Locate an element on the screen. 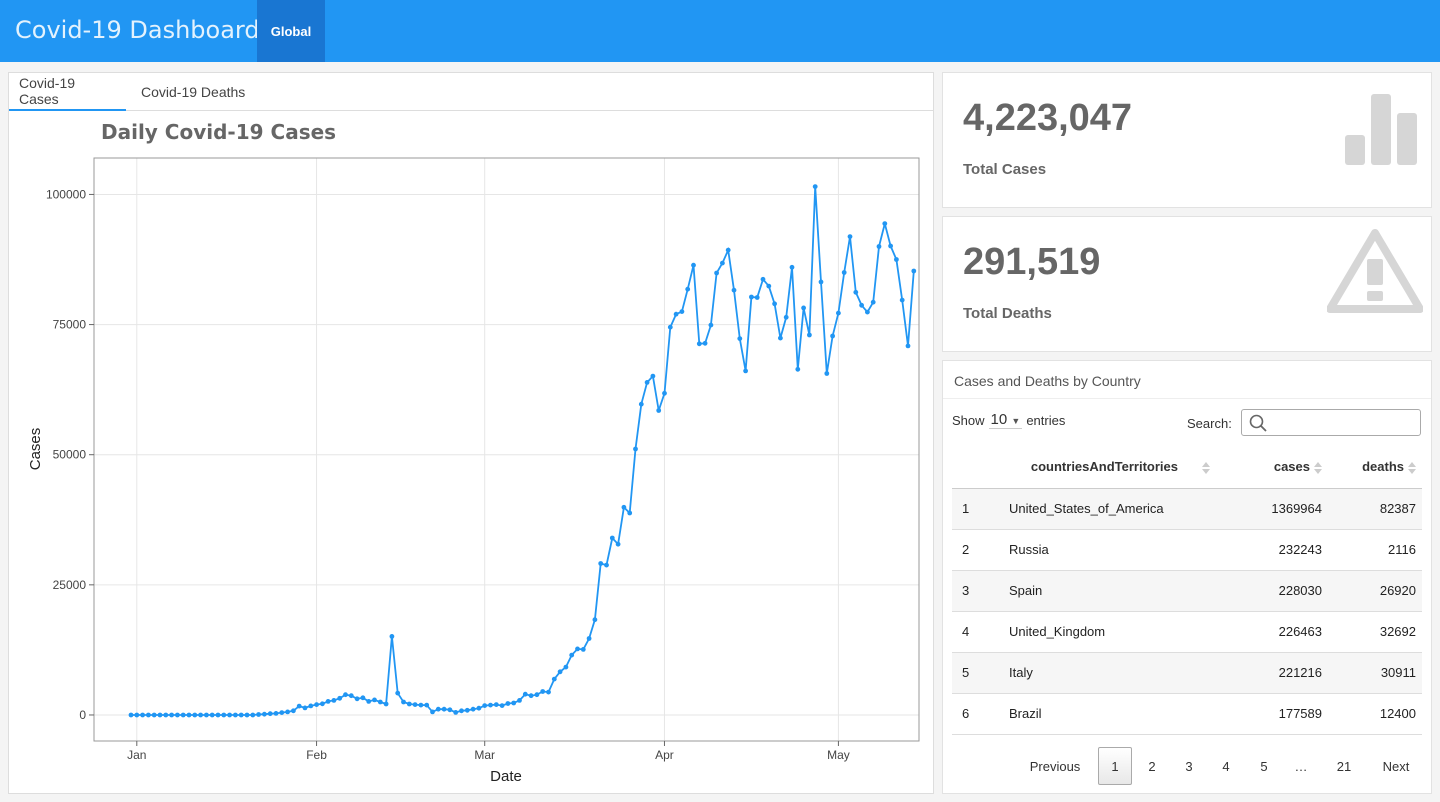 Image resolution: width=1440 pixels, height=802 pixels. page-4-button: 4 is located at coordinates (1226, 766).